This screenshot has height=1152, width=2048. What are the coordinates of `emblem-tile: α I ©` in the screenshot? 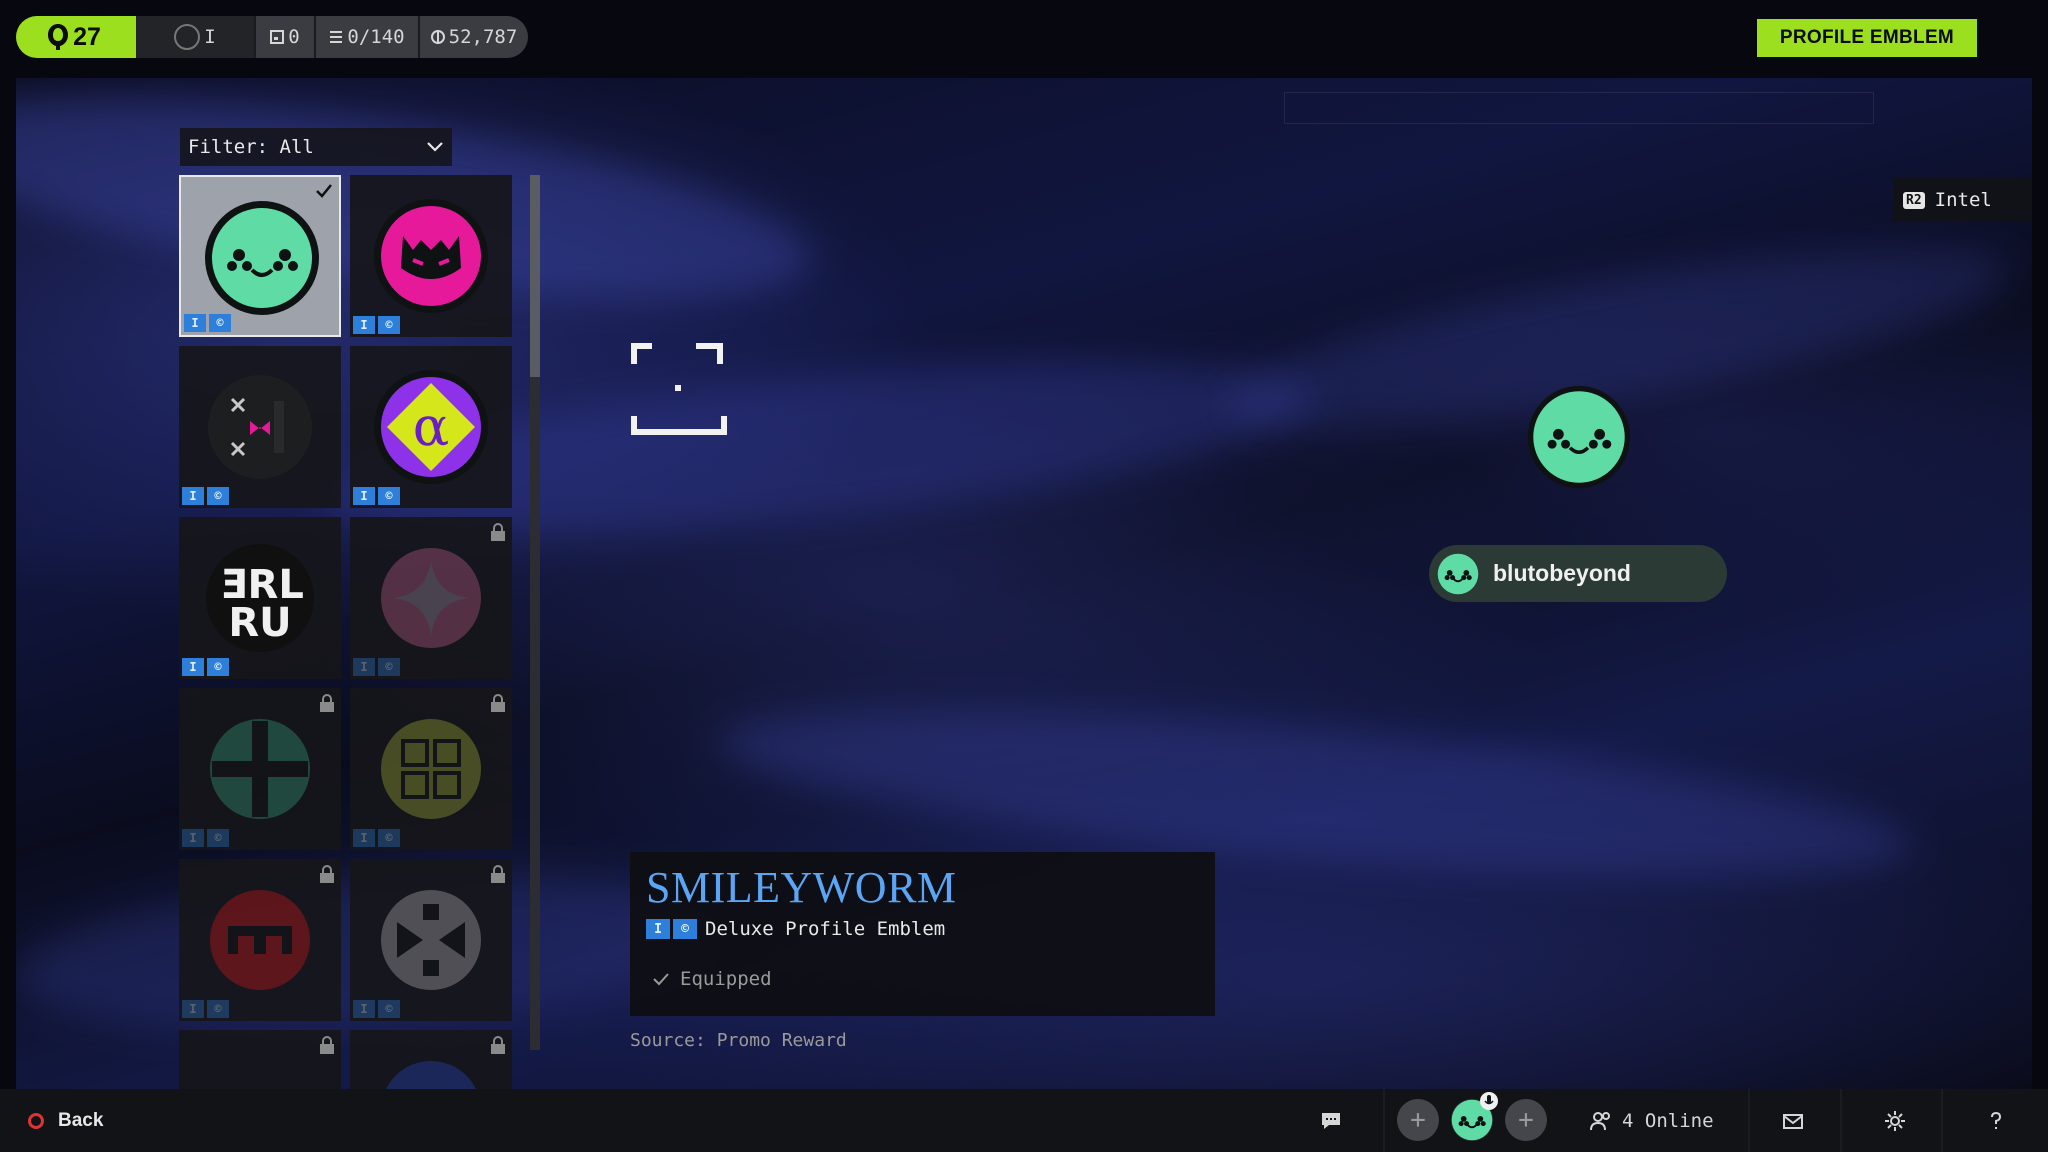 It's located at (431, 427).